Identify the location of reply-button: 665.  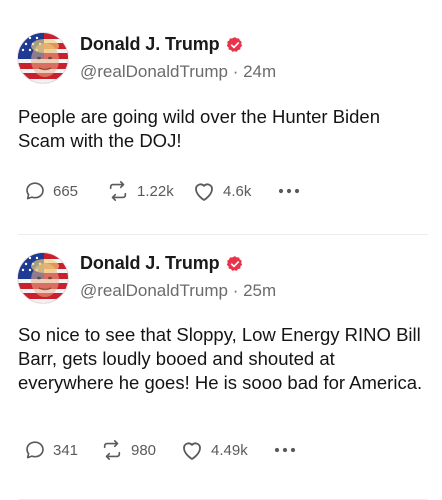
(65, 191).